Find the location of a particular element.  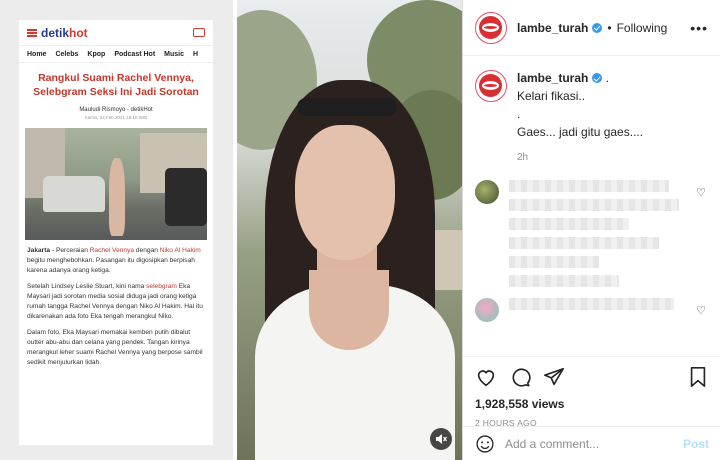

share-icon is located at coordinates (554, 377).